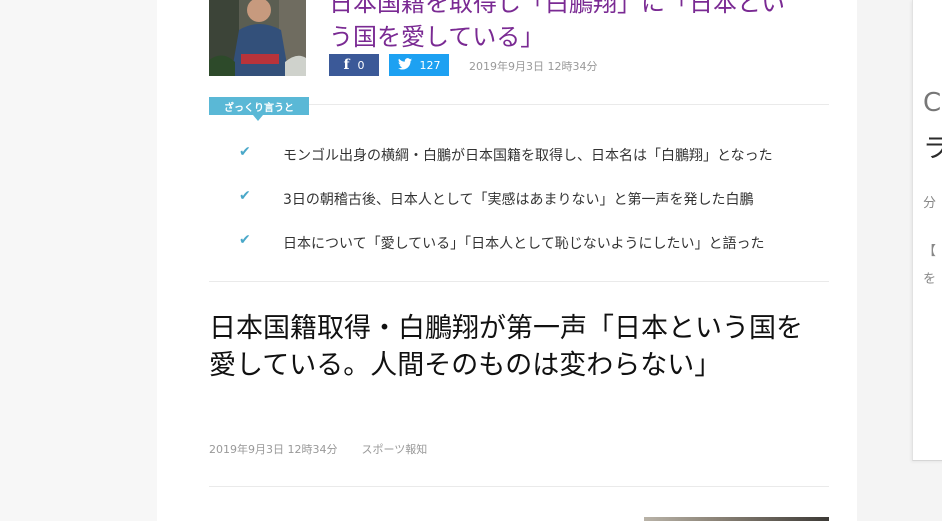  I want to click on twitter-share-button: 127, so click(419, 65).